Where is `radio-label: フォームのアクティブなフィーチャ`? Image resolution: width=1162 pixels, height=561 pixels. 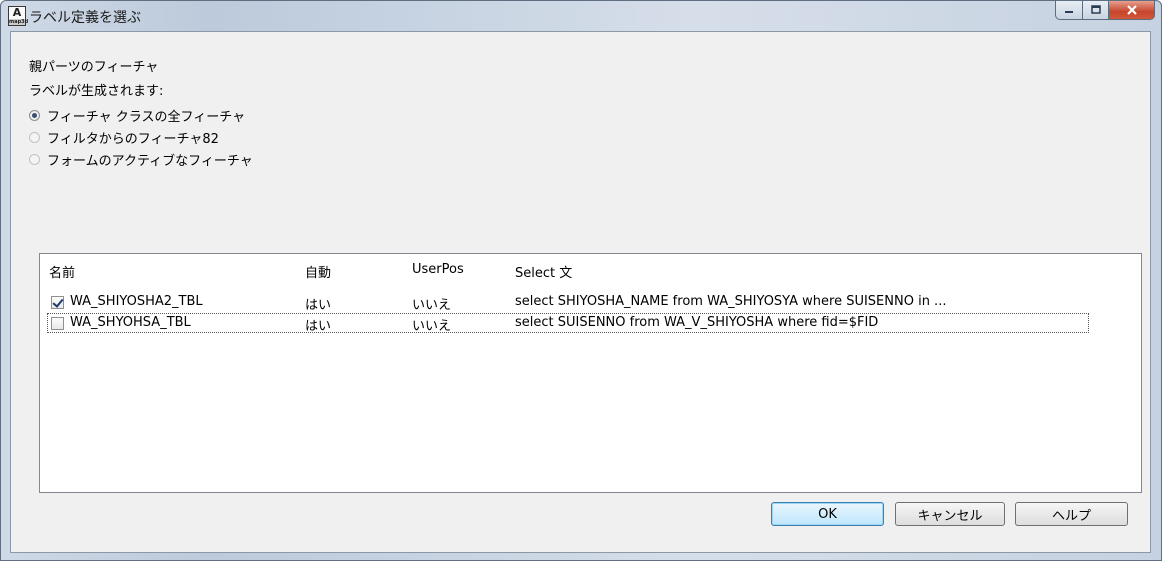
radio-label: フォームのアクティブなフィーチャ is located at coordinates (150, 161).